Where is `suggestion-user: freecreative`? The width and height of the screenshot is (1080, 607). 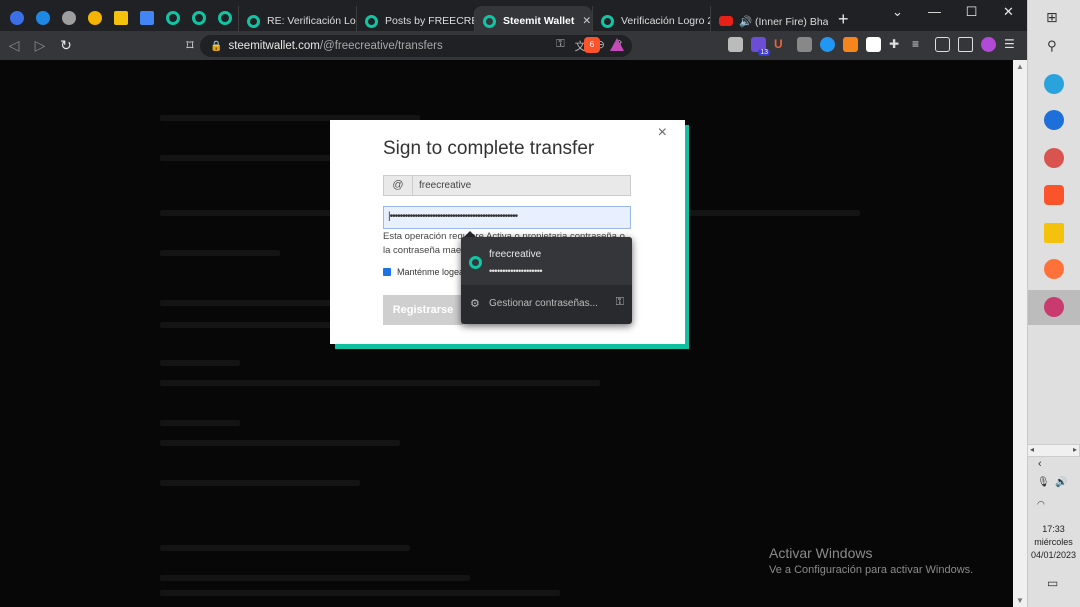
suggestion-user: freecreative is located at coordinates (515, 254).